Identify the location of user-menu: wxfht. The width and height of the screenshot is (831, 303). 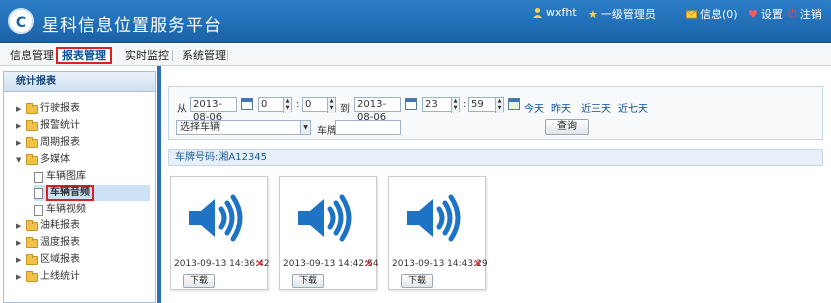
(554, 12).